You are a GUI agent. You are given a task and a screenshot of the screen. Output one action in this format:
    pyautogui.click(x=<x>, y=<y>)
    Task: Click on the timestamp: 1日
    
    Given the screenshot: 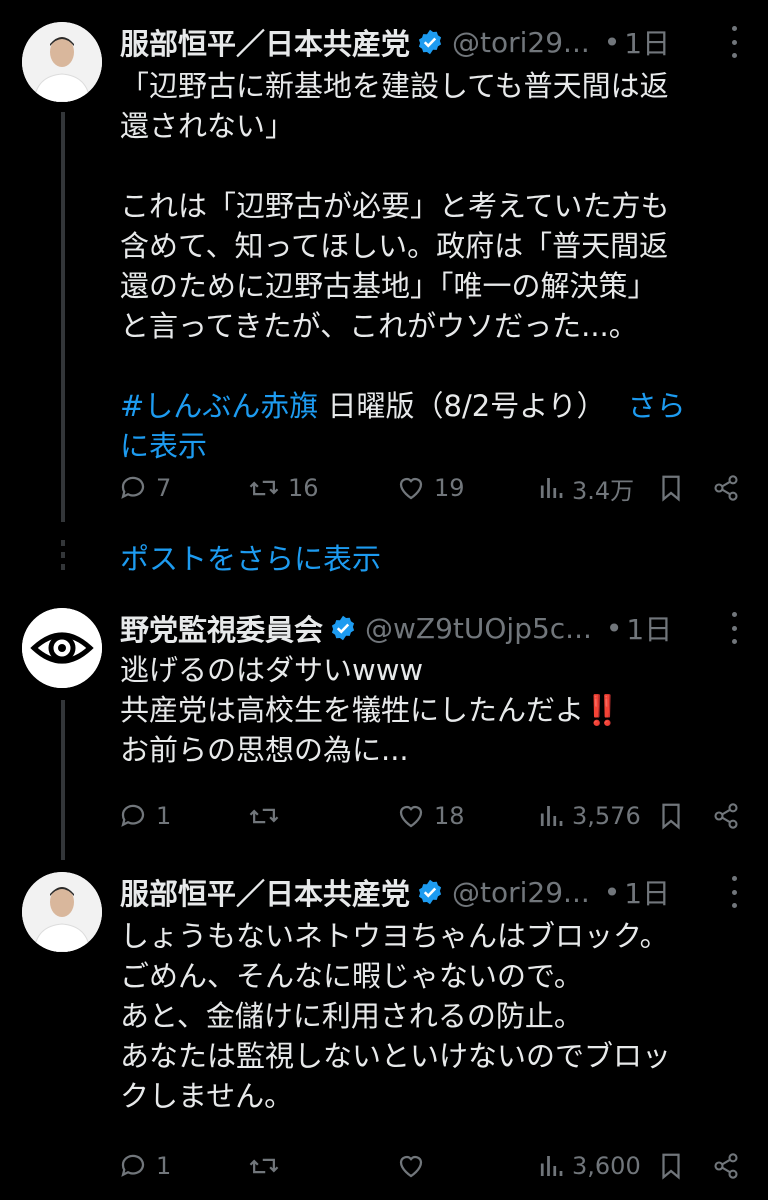 What is the action you would take?
    pyautogui.click(x=647, y=892)
    